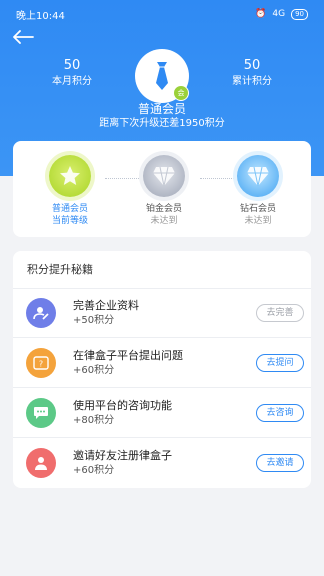 The height and width of the screenshot is (576, 324). Describe the element at coordinates (279, 14) in the screenshot. I see `signal-label: 4G` at that location.